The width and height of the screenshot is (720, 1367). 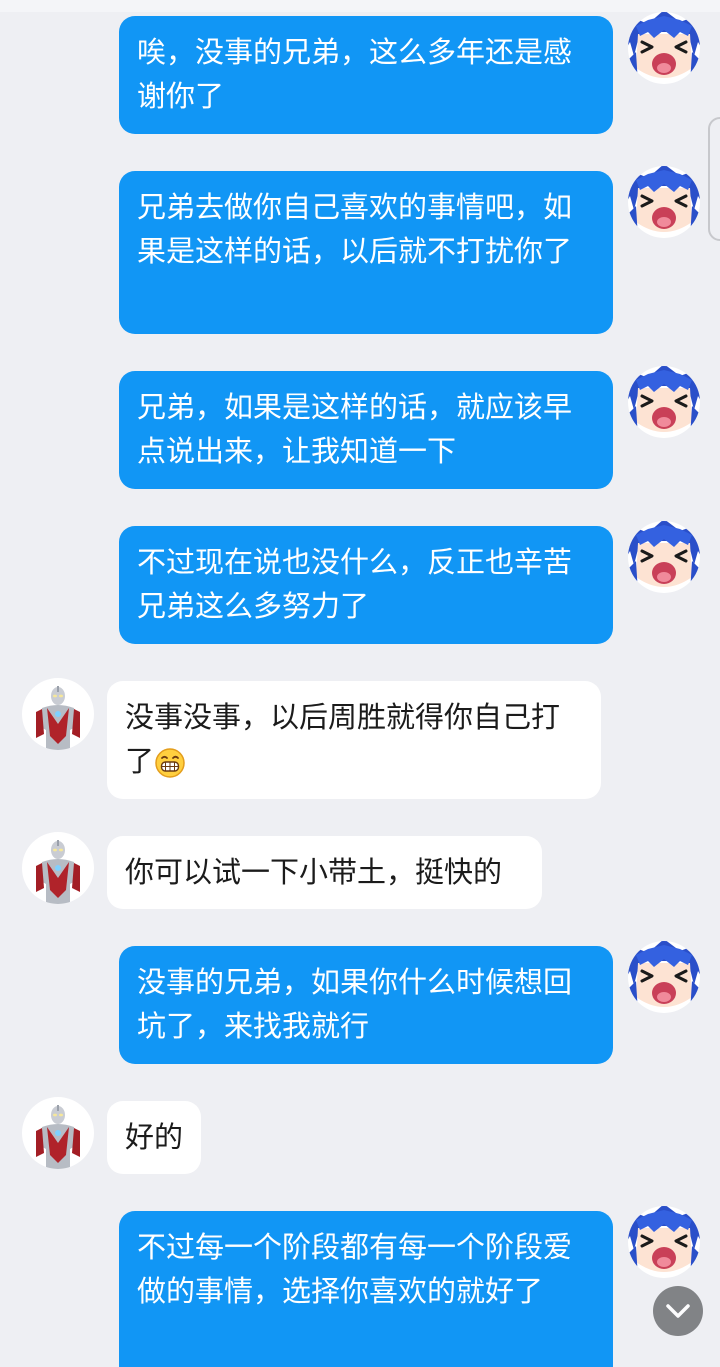 What do you see at coordinates (355, 584) in the screenshot?
I see `message-text: 不过现在说也没什么，反正也辛苦兄弟这么多努力了` at bounding box center [355, 584].